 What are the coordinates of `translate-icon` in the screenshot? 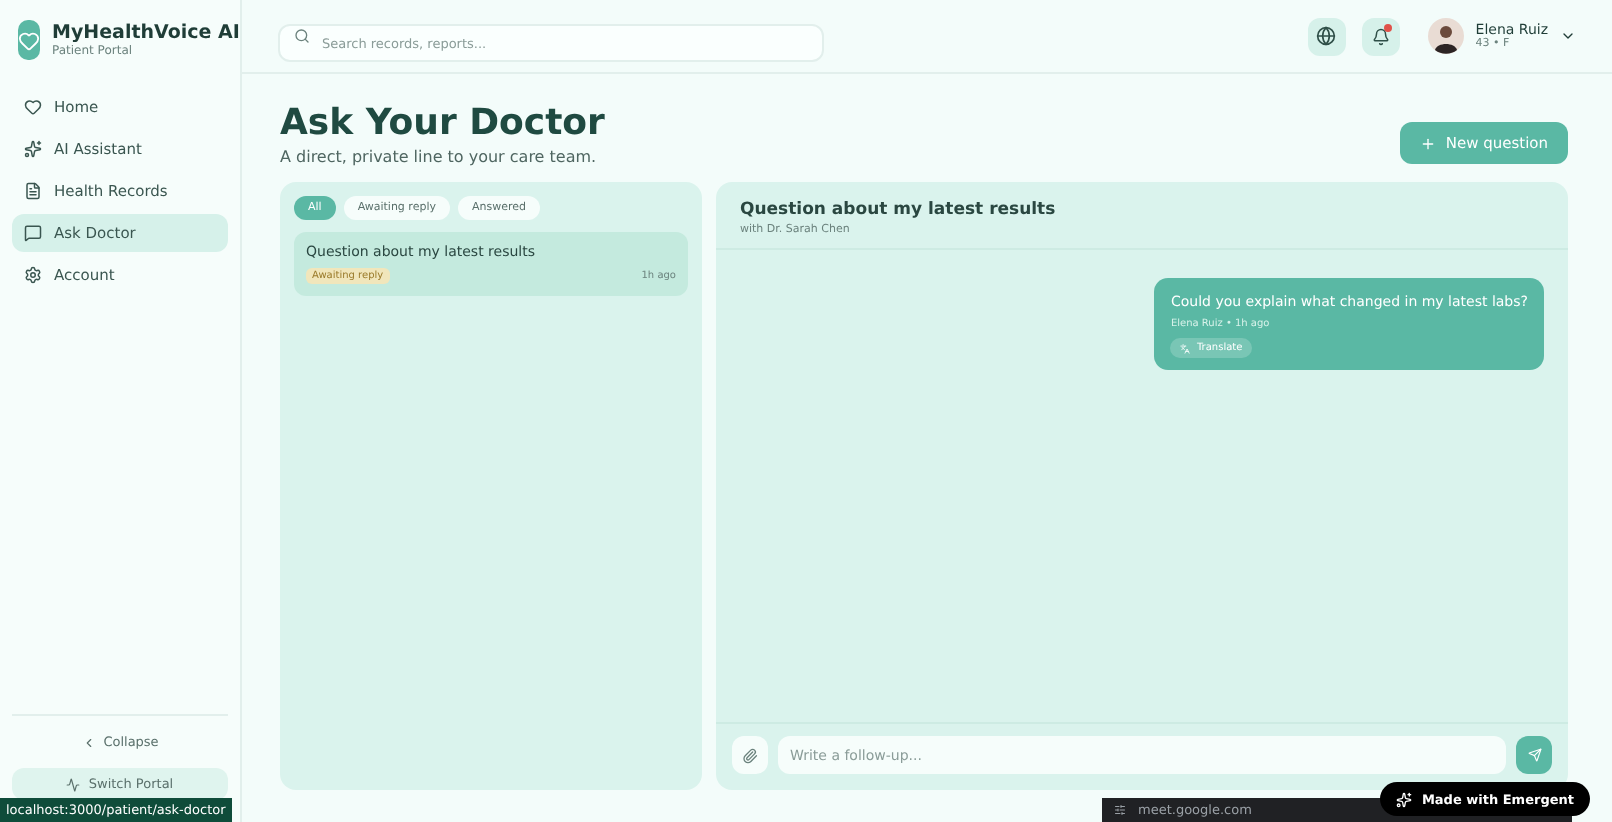 It's located at (1185, 348).